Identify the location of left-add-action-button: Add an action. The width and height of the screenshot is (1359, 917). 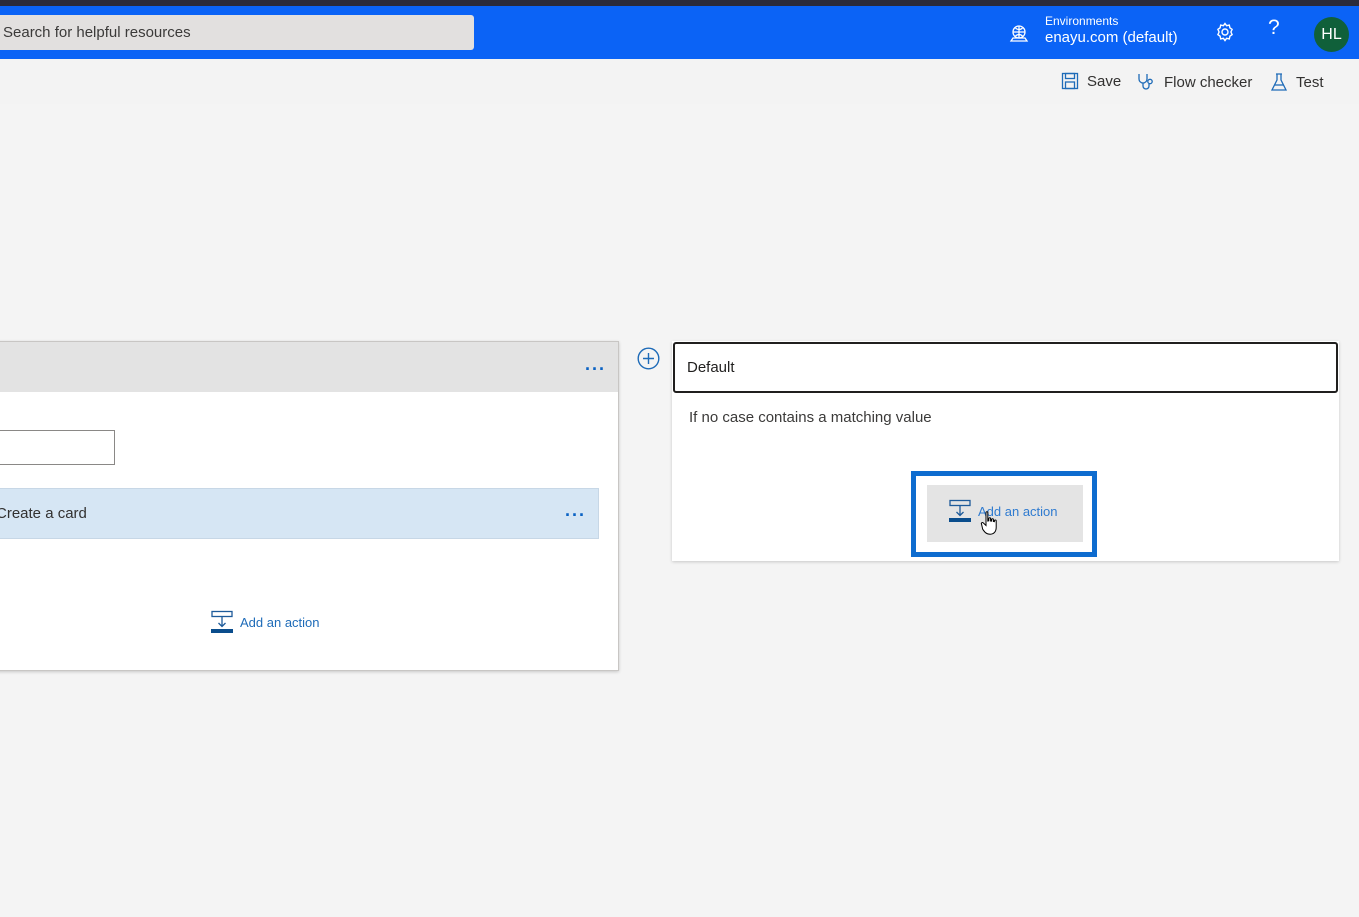
(265, 622).